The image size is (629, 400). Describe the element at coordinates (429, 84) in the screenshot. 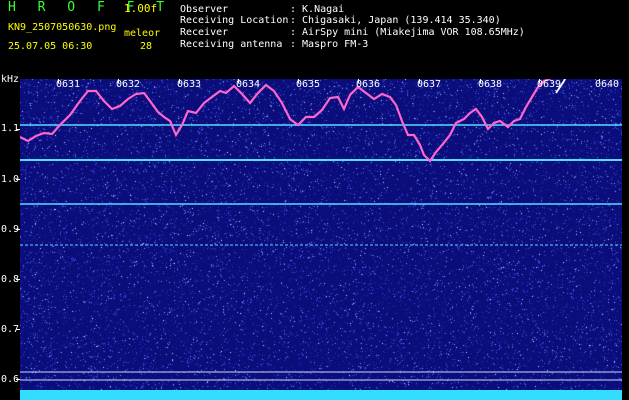

I see `x-tick-label: 0637` at that location.